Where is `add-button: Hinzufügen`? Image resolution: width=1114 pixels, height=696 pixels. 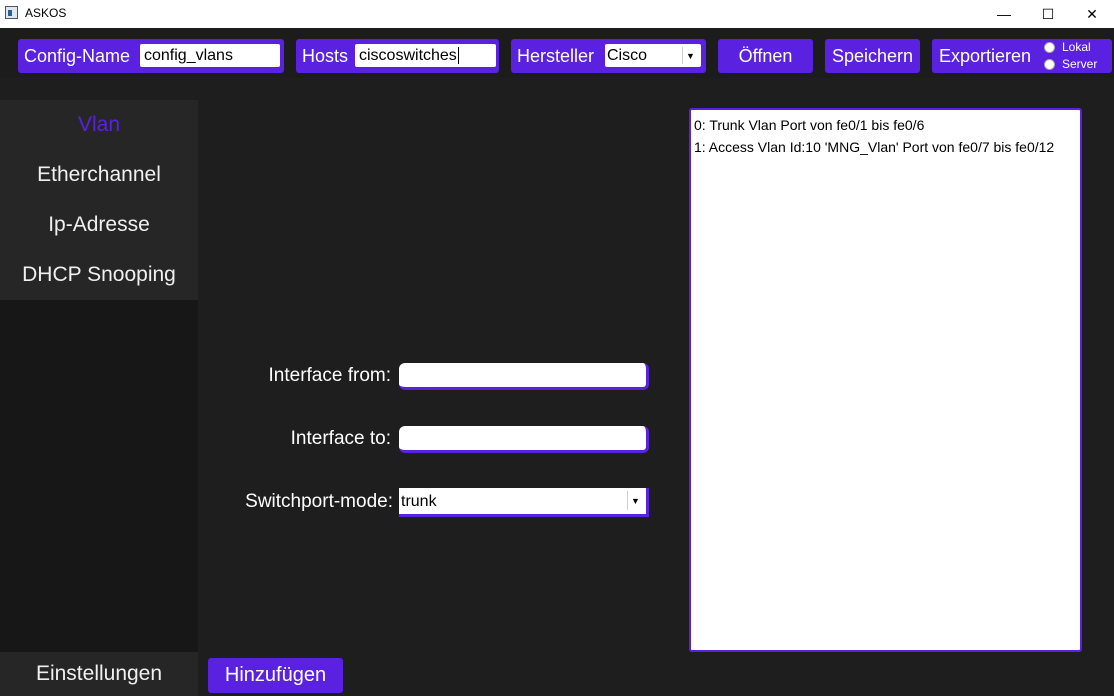 add-button: Hinzufügen is located at coordinates (275, 675).